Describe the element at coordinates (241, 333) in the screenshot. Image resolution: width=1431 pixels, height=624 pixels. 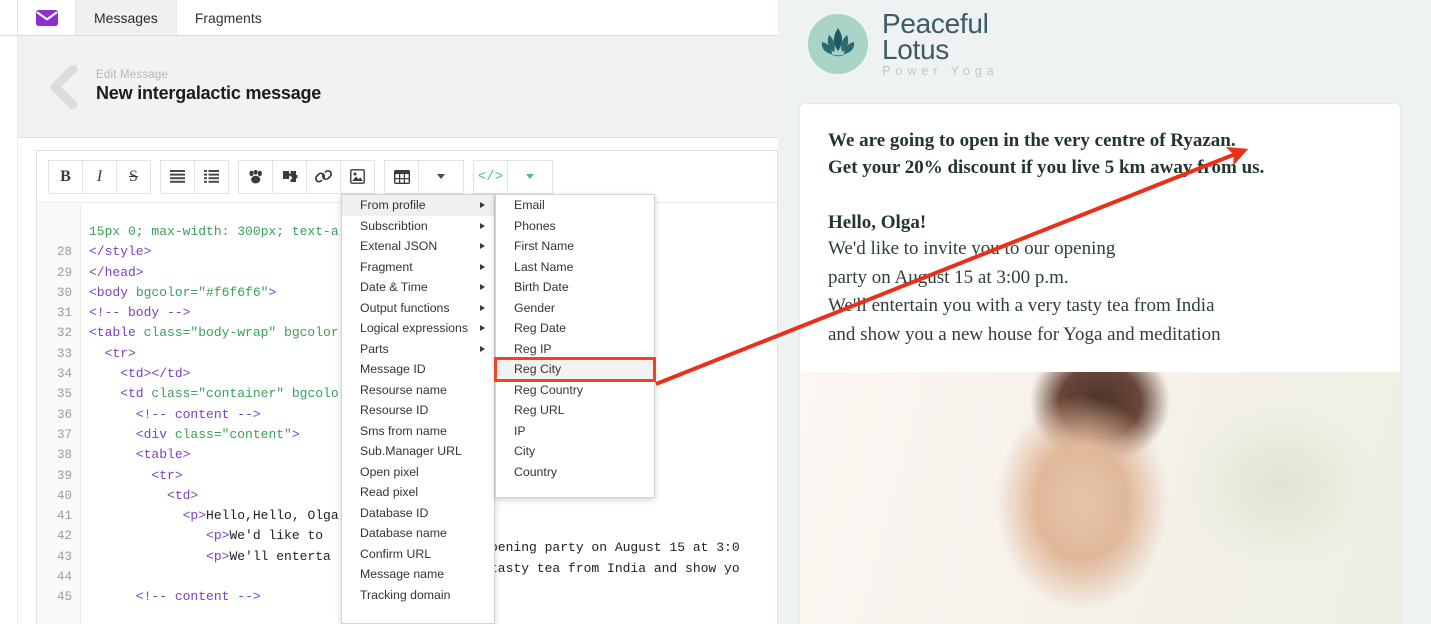
I see `code-token: class="body-wrap" bgcolor` at that location.